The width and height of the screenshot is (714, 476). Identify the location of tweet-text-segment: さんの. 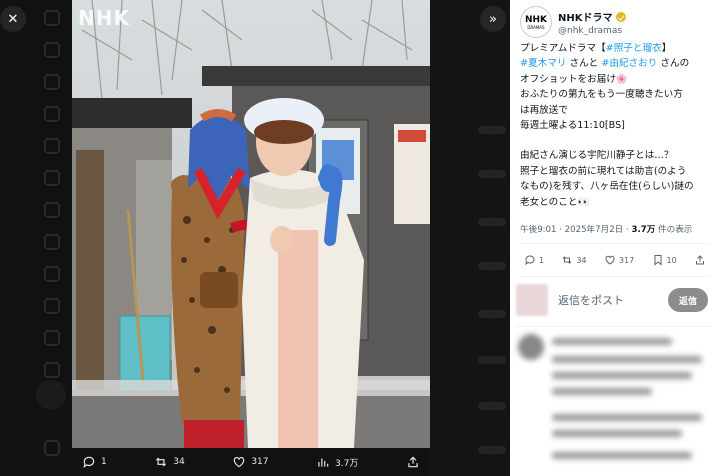
(673, 64).